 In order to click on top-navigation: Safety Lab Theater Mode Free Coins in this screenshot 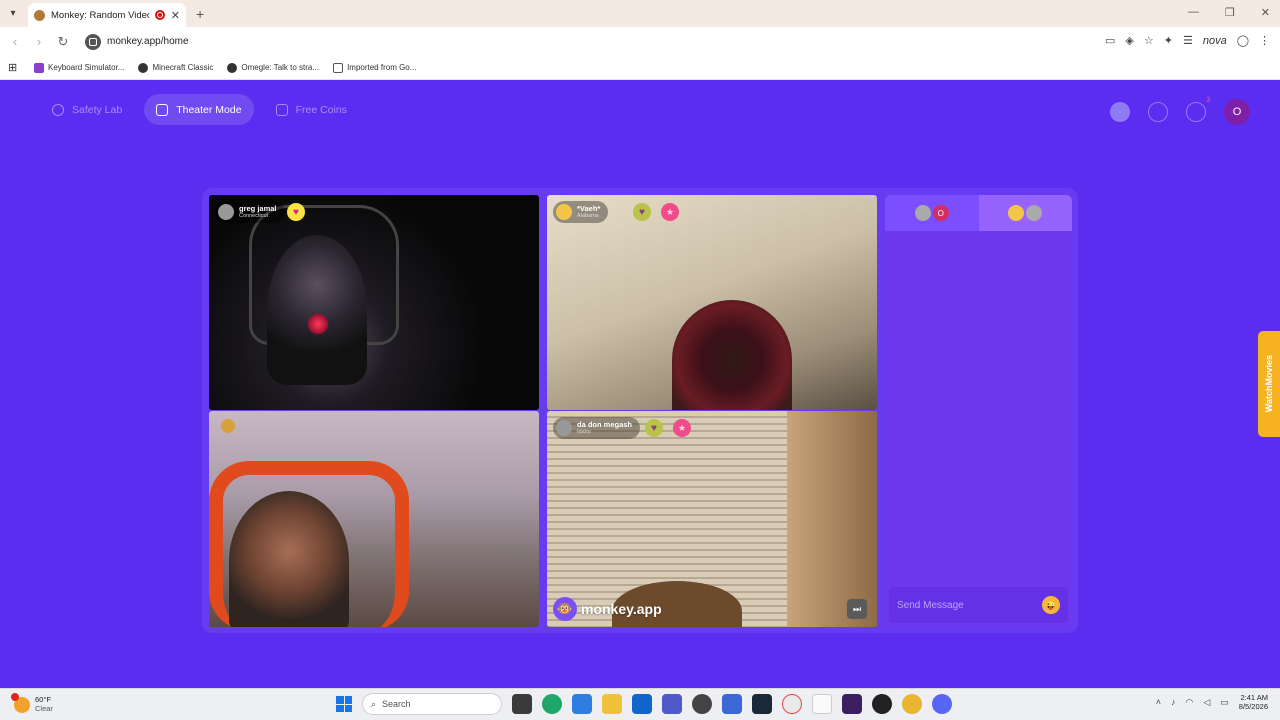, I will do `click(199, 109)`.